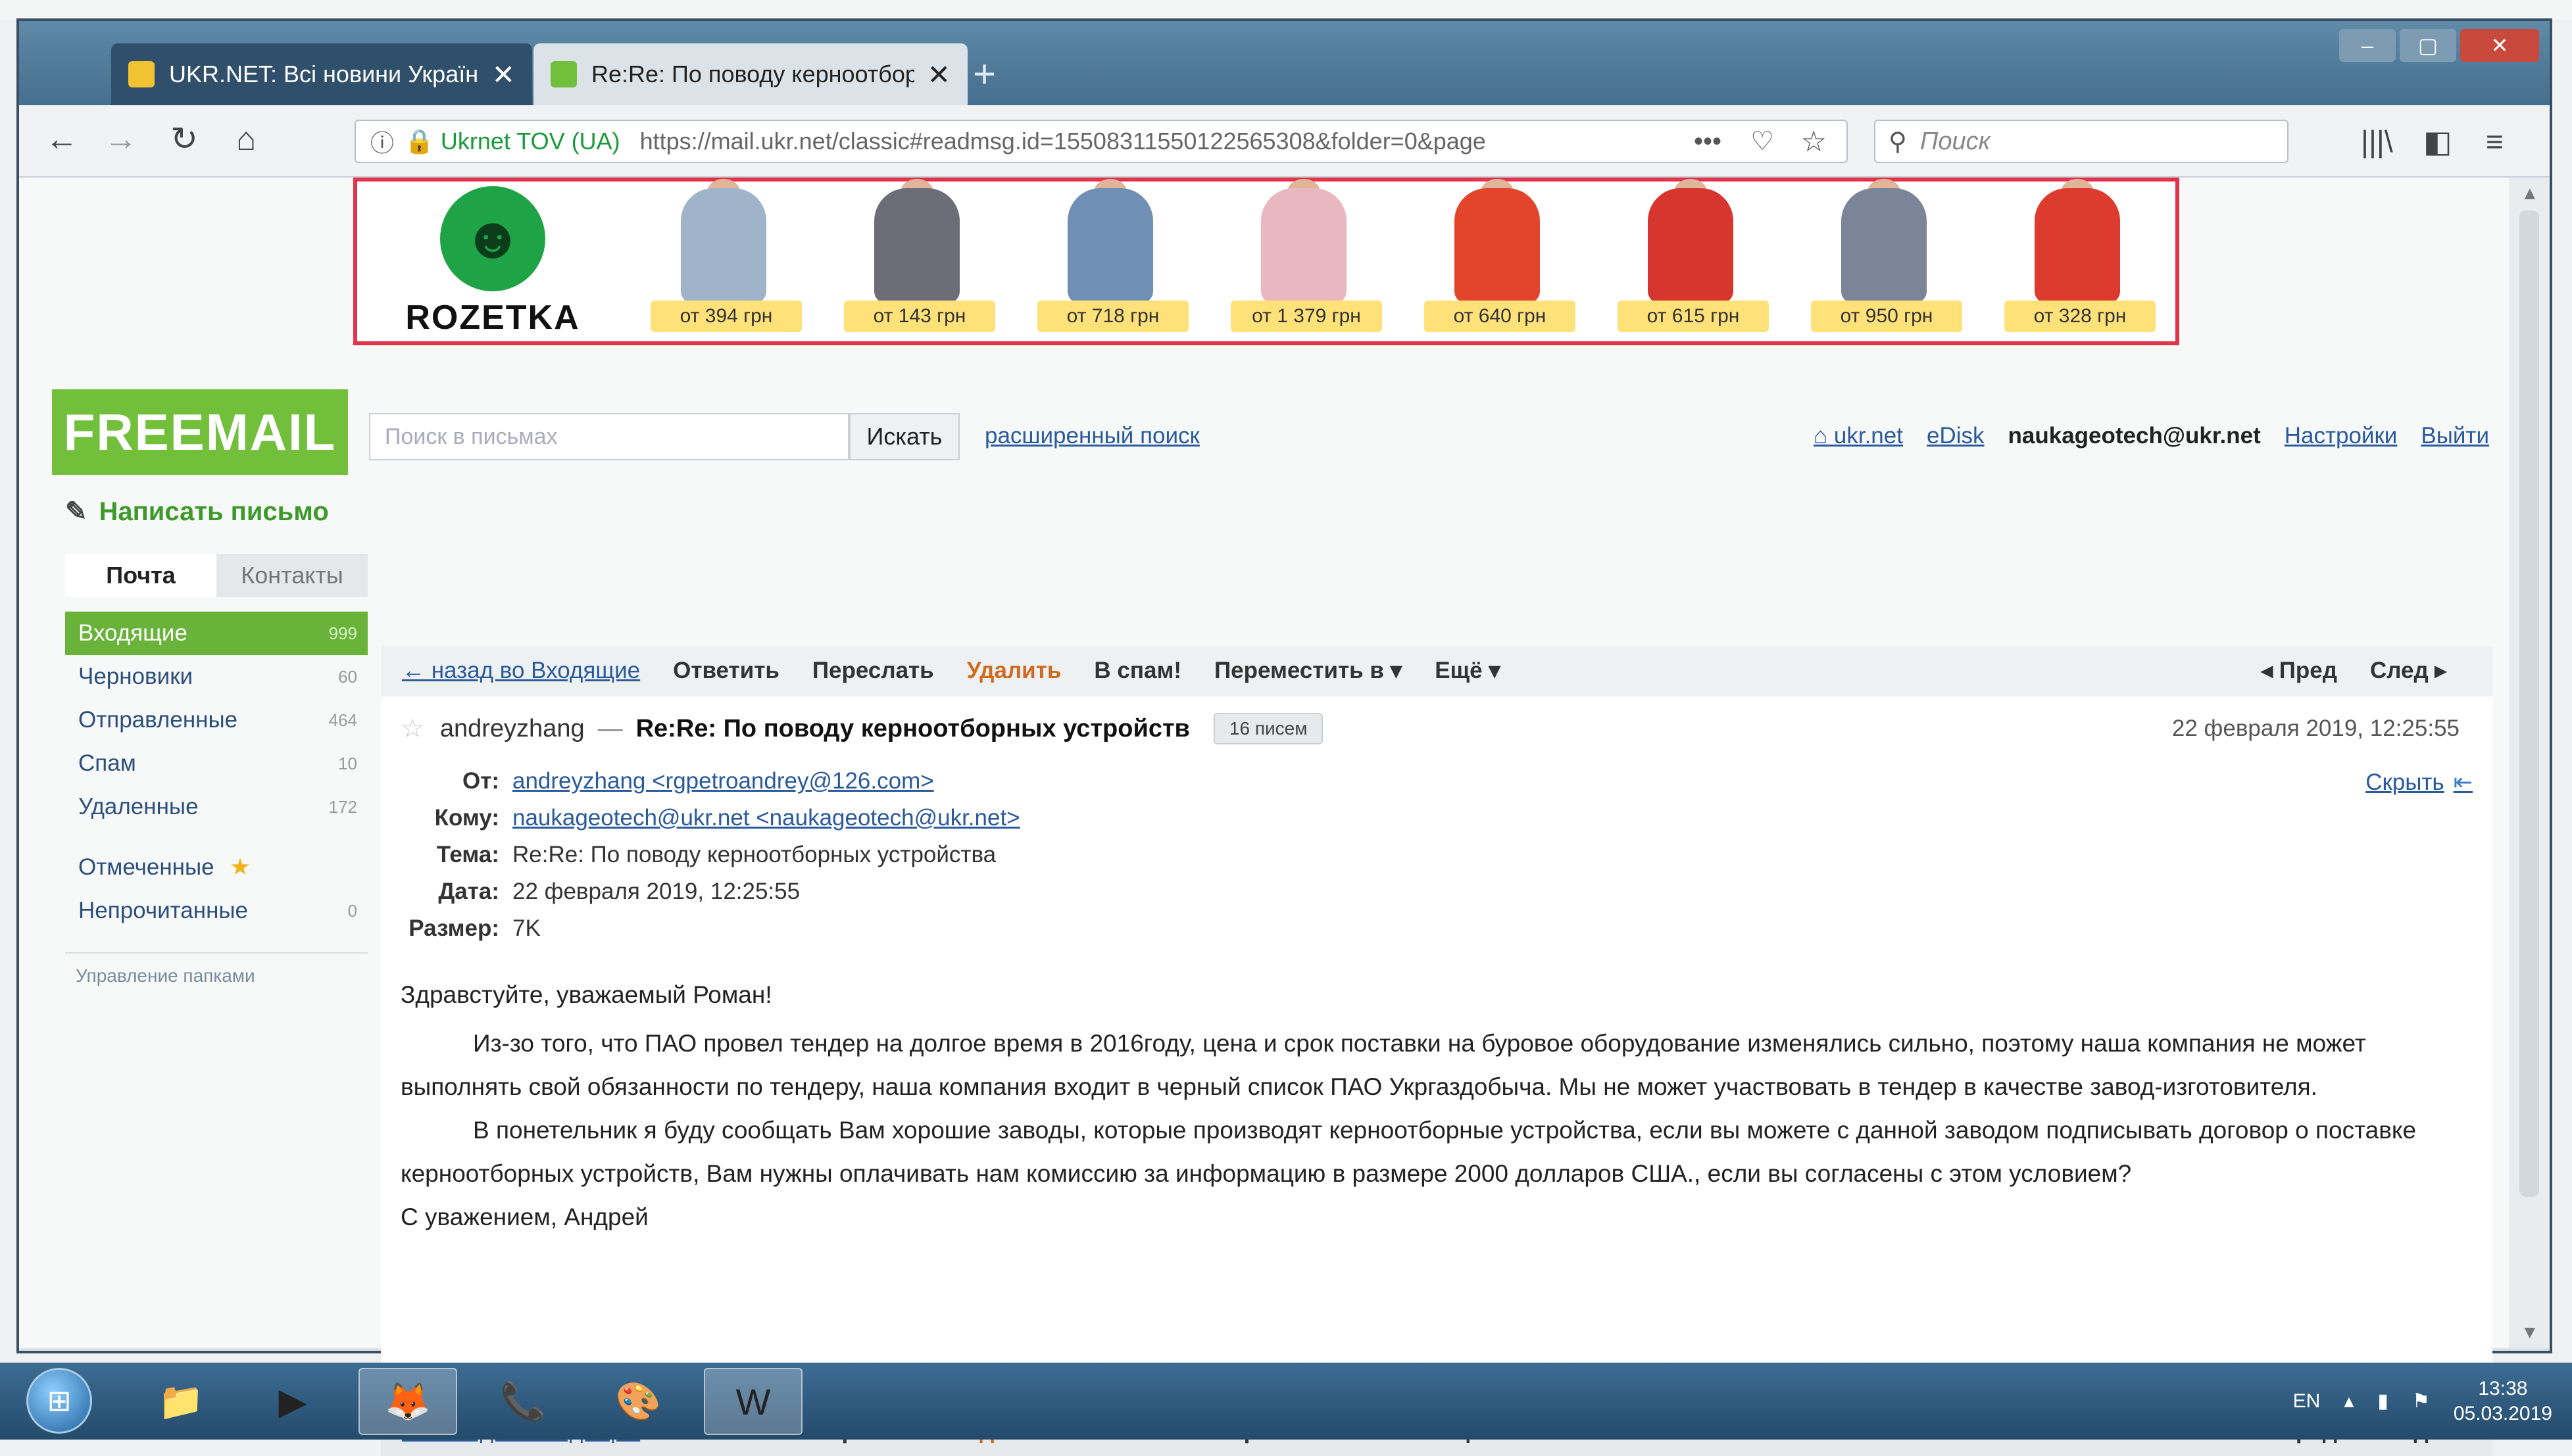 The height and width of the screenshot is (1456, 2572). I want to click on manage-folders-link: Управление папками, so click(216, 969).